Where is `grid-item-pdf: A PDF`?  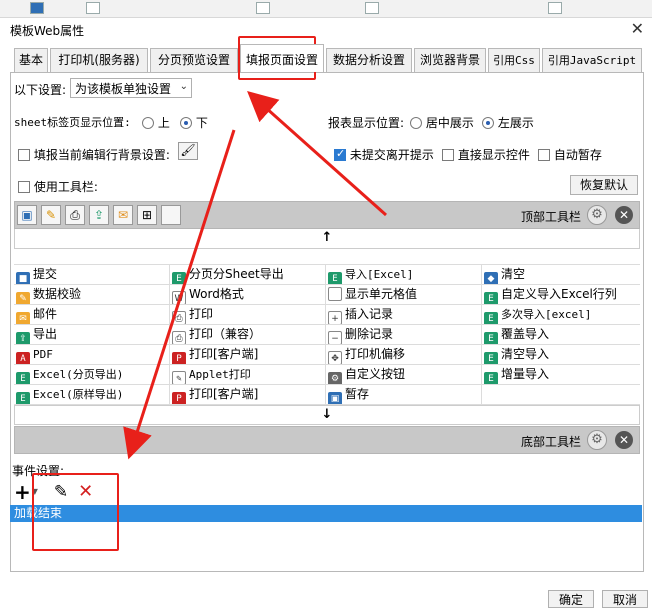 grid-item-pdf: A PDF is located at coordinates (92, 355).